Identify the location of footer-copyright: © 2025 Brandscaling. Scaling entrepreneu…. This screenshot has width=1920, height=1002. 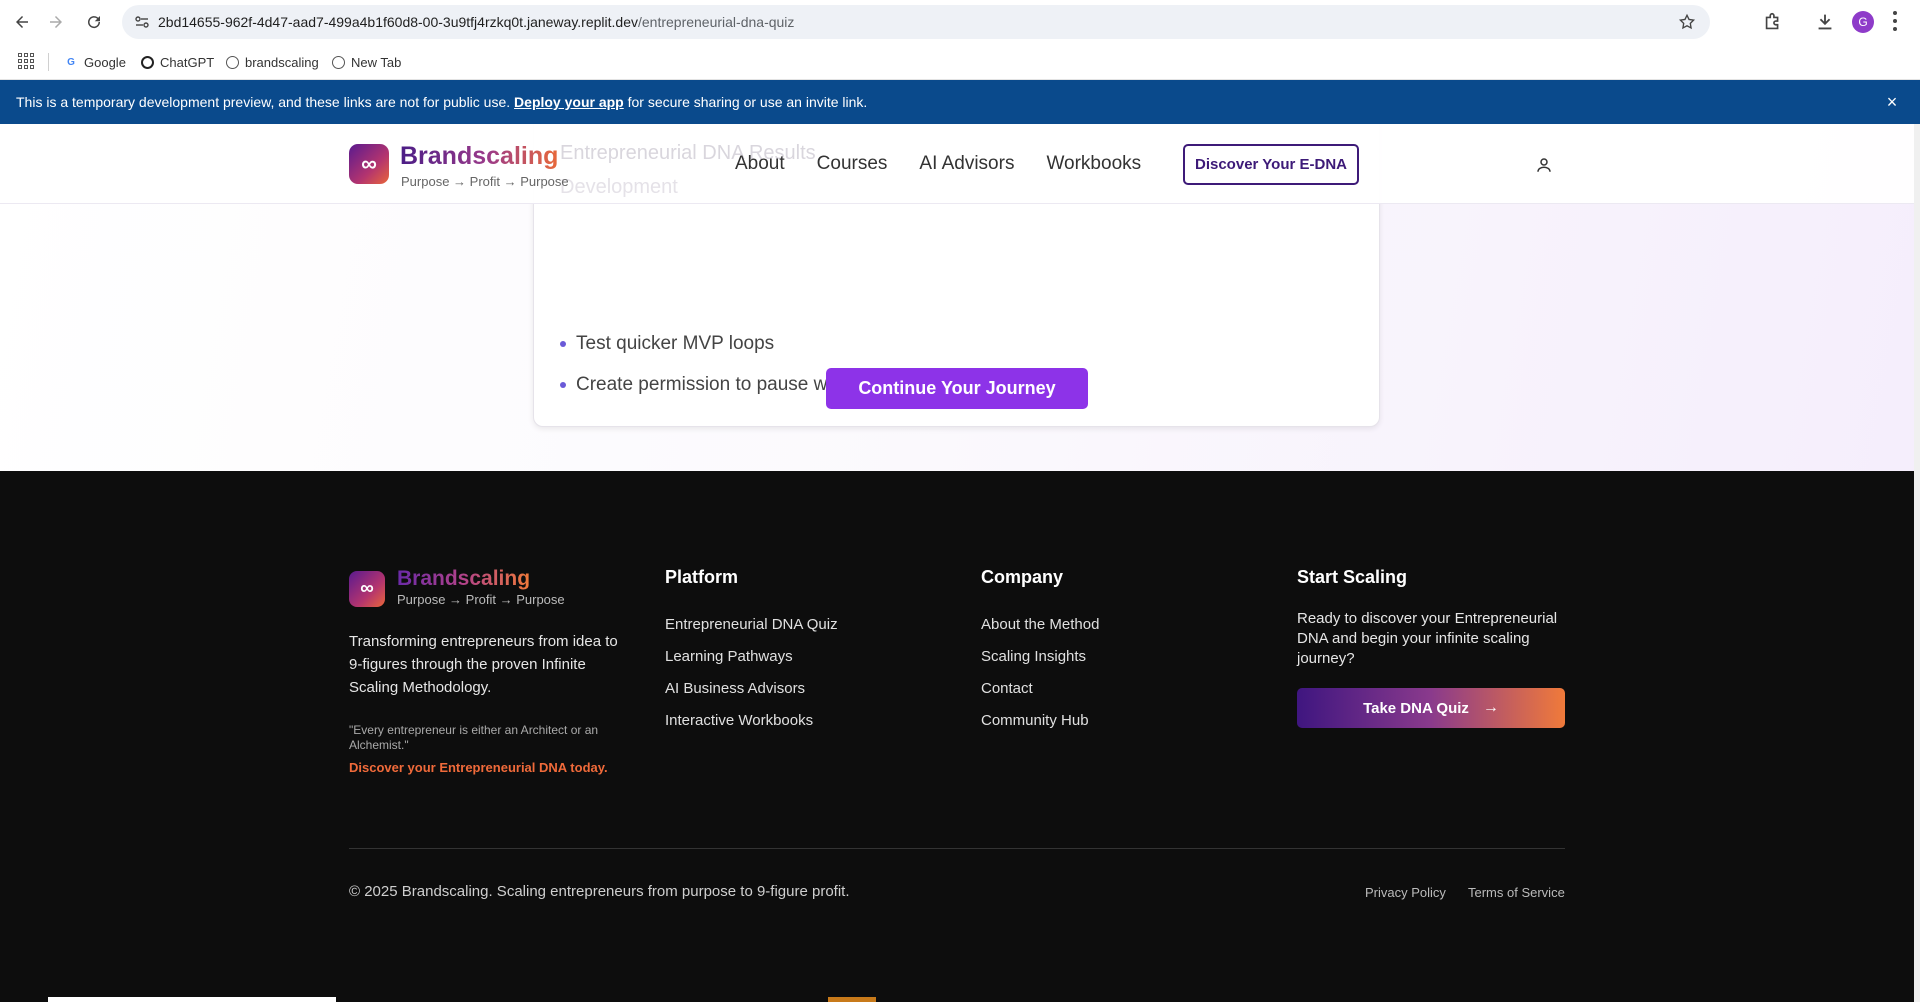
(599, 891).